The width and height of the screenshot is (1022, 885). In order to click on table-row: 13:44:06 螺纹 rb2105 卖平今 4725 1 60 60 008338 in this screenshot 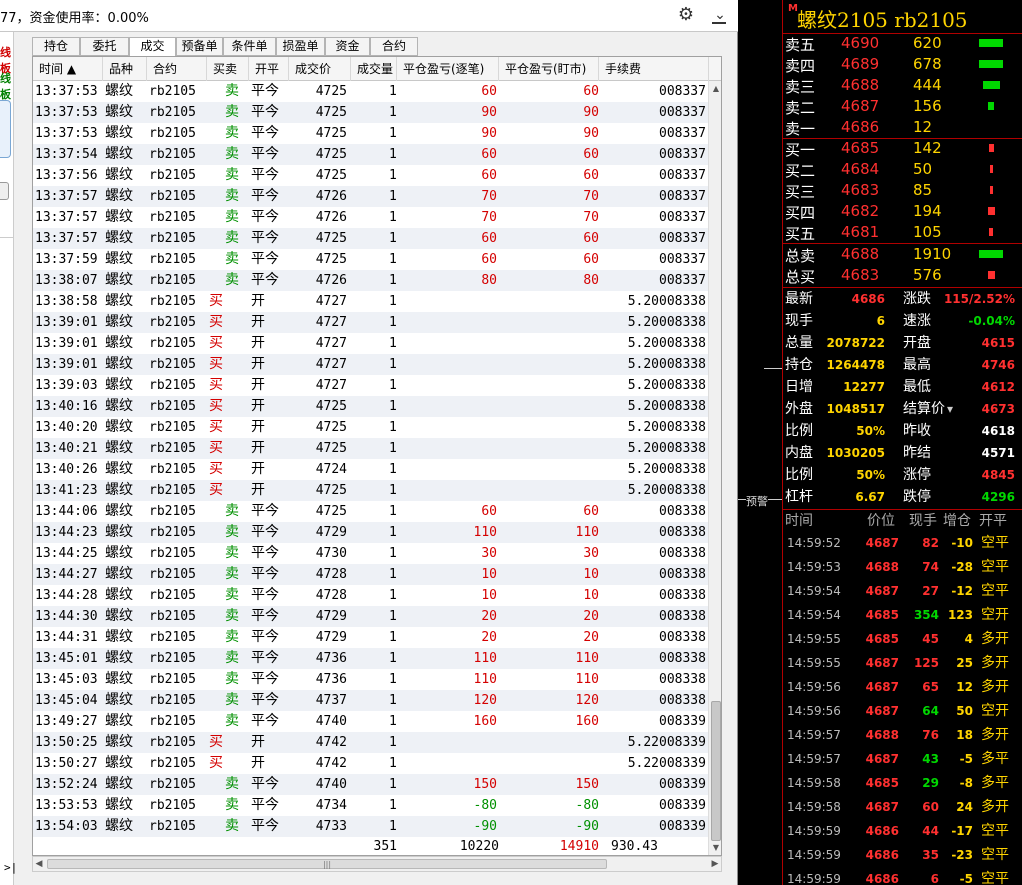, I will do `click(370, 511)`.